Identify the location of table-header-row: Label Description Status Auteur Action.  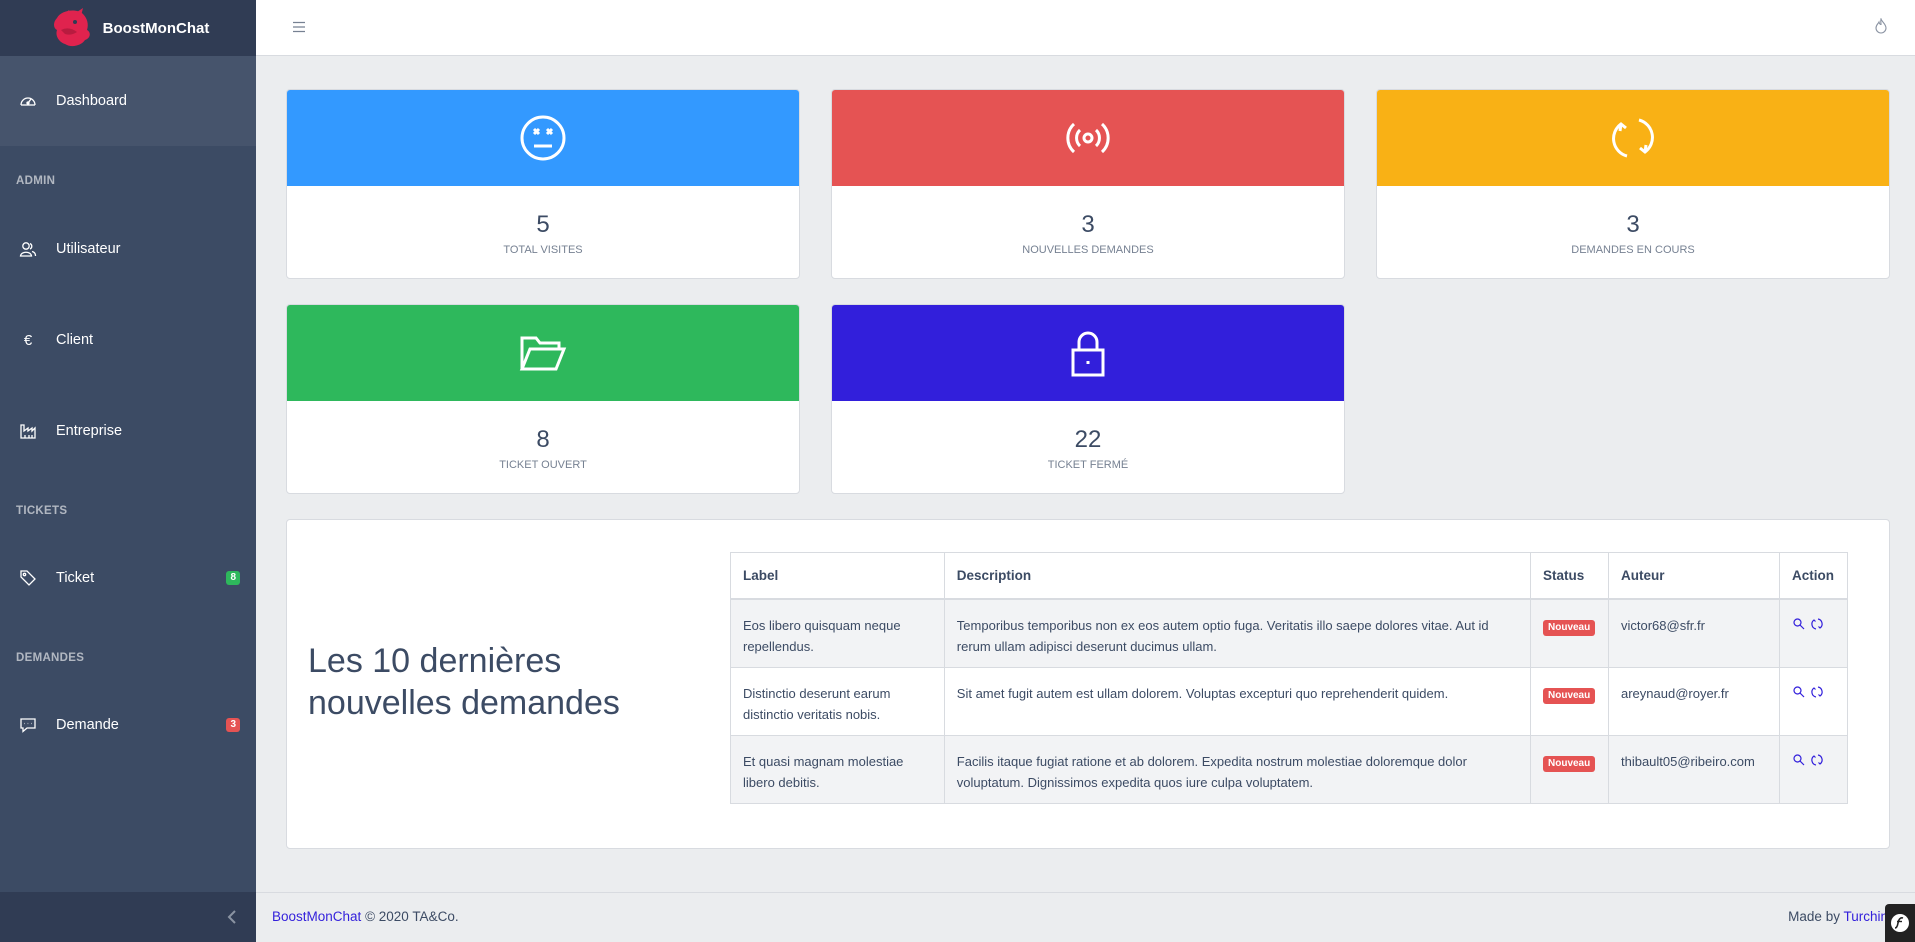
(1289, 576).